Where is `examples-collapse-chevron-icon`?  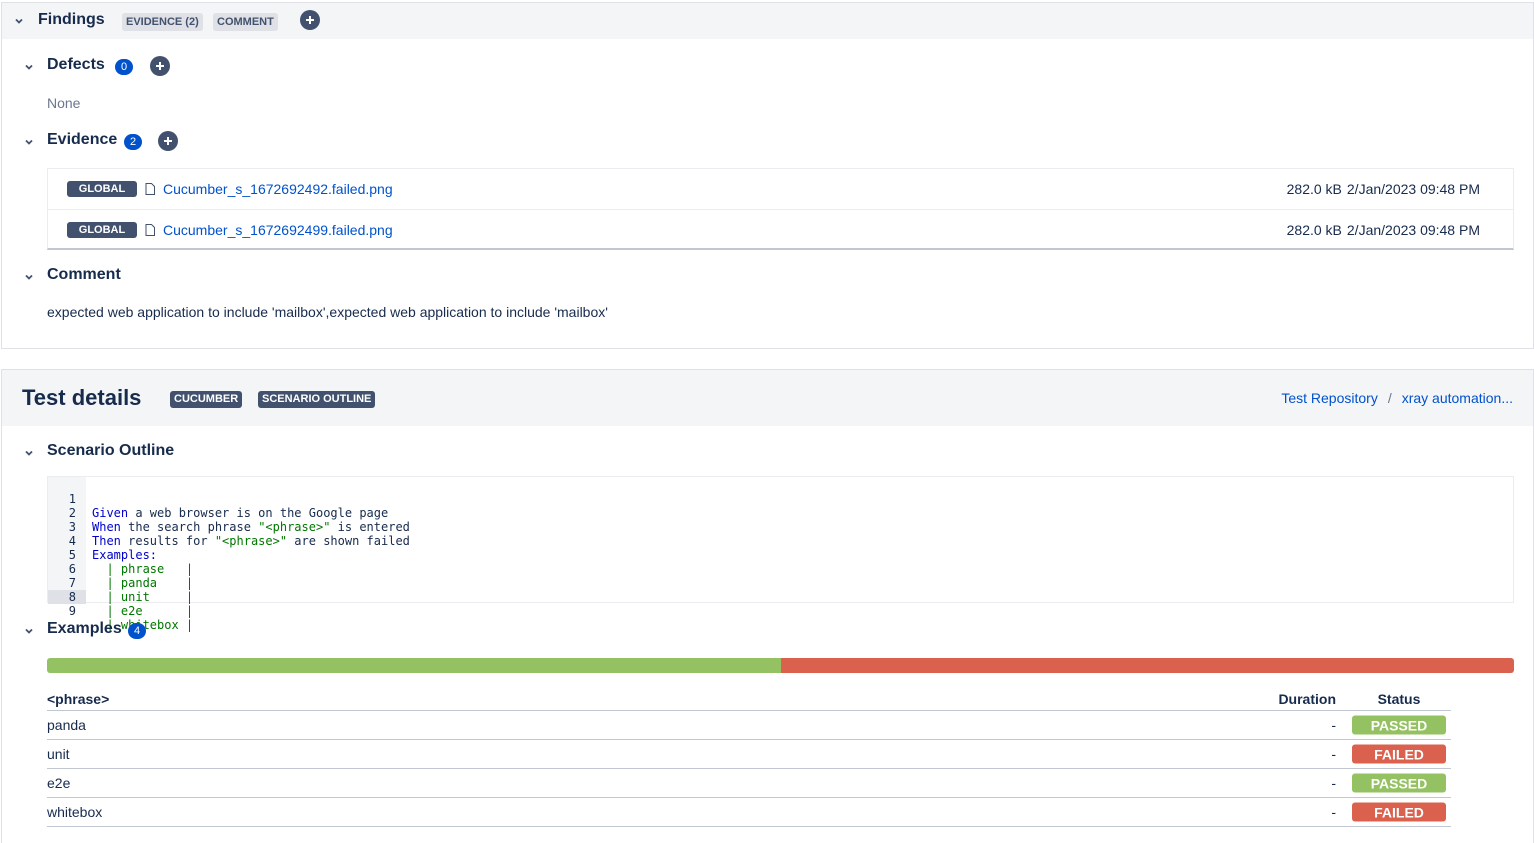 examples-collapse-chevron-icon is located at coordinates (29, 631).